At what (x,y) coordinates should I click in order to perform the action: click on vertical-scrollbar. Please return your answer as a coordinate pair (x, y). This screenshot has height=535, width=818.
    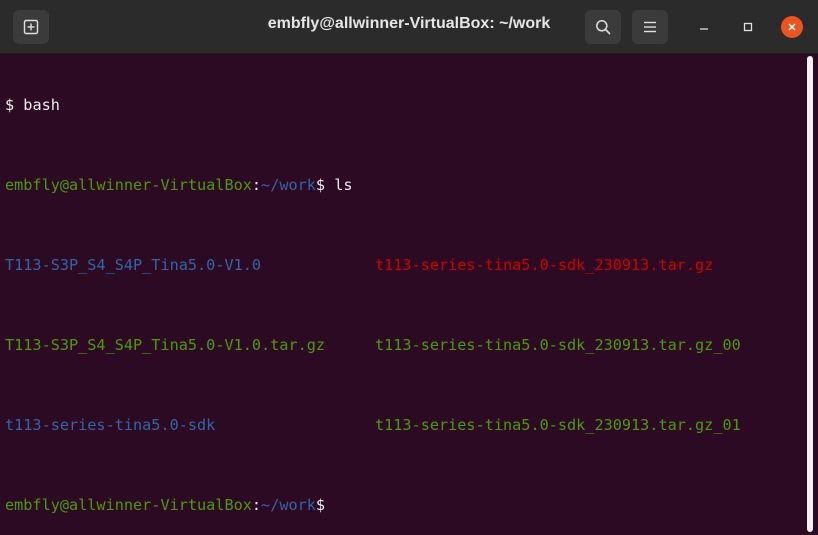
    Looking at the image, I should click on (810, 294).